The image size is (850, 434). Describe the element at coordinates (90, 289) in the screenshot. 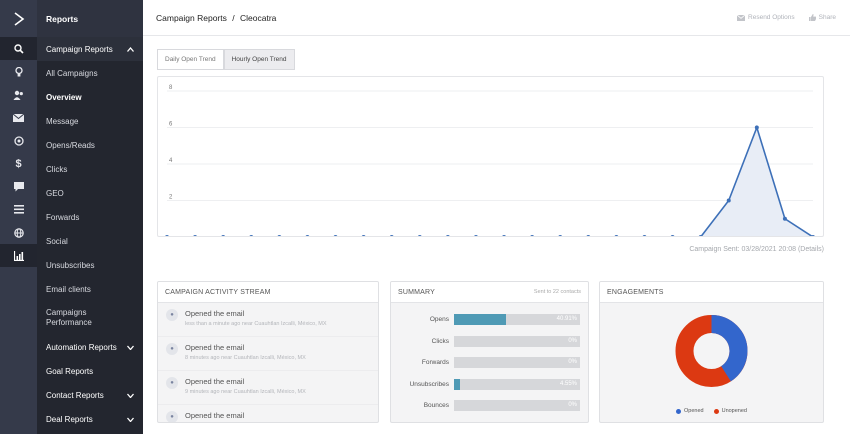

I see `nav-item-email-clients: Email clients` at that location.